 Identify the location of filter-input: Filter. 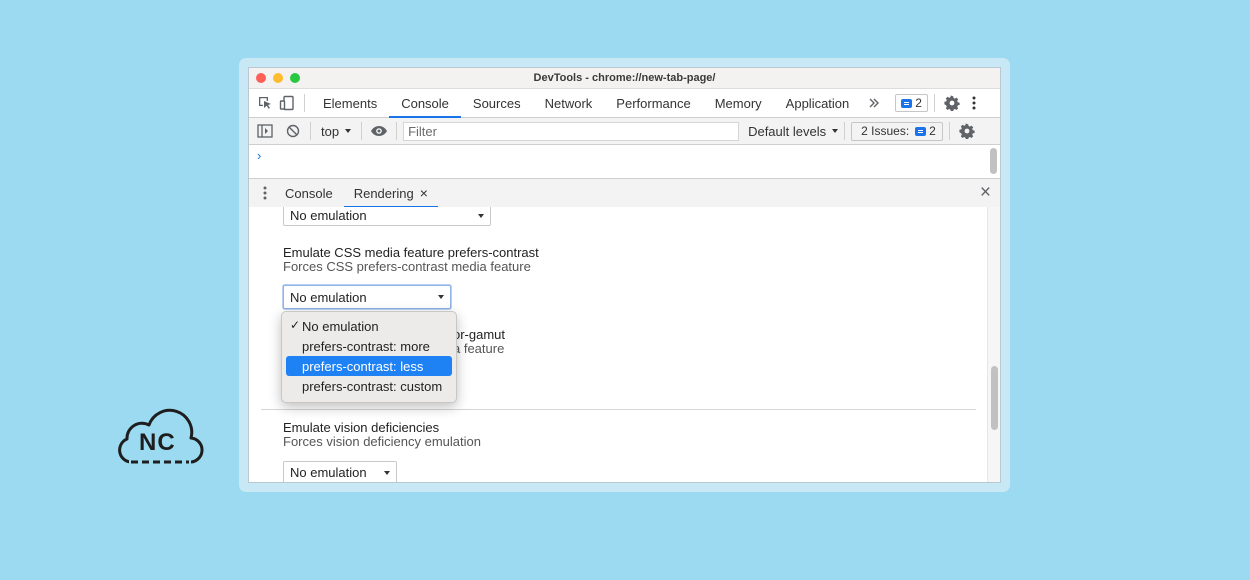
(571, 131).